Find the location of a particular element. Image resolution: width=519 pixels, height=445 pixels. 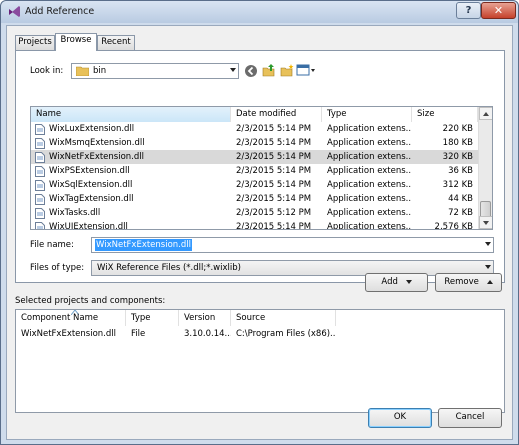

file-size: 36 KB is located at coordinates (460, 171).